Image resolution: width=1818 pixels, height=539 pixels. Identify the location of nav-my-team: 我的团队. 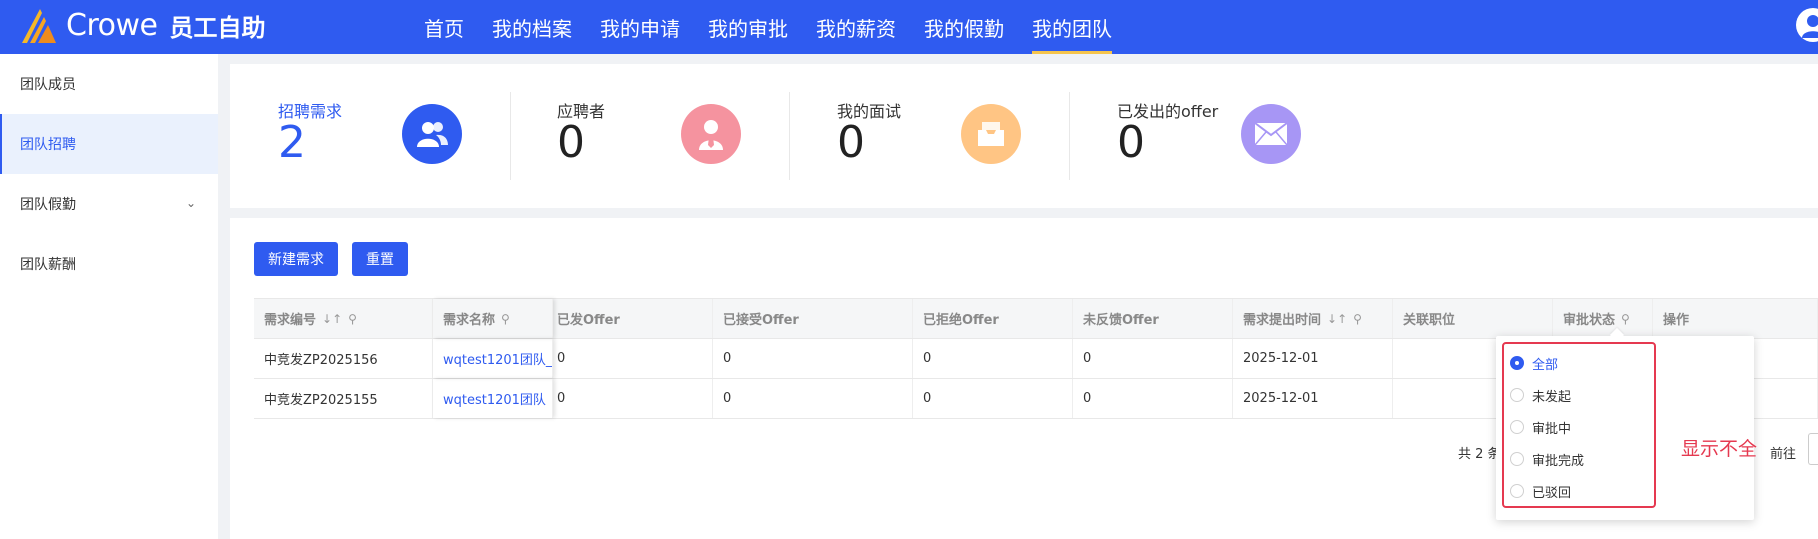
(1072, 27).